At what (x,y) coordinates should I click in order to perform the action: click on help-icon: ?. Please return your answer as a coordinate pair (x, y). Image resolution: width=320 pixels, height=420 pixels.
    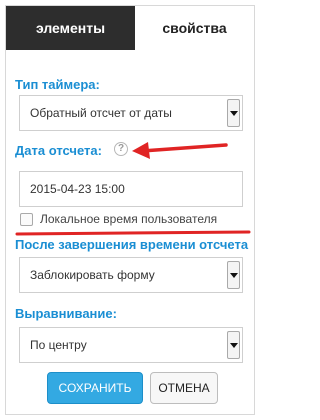
    Looking at the image, I should click on (121, 149).